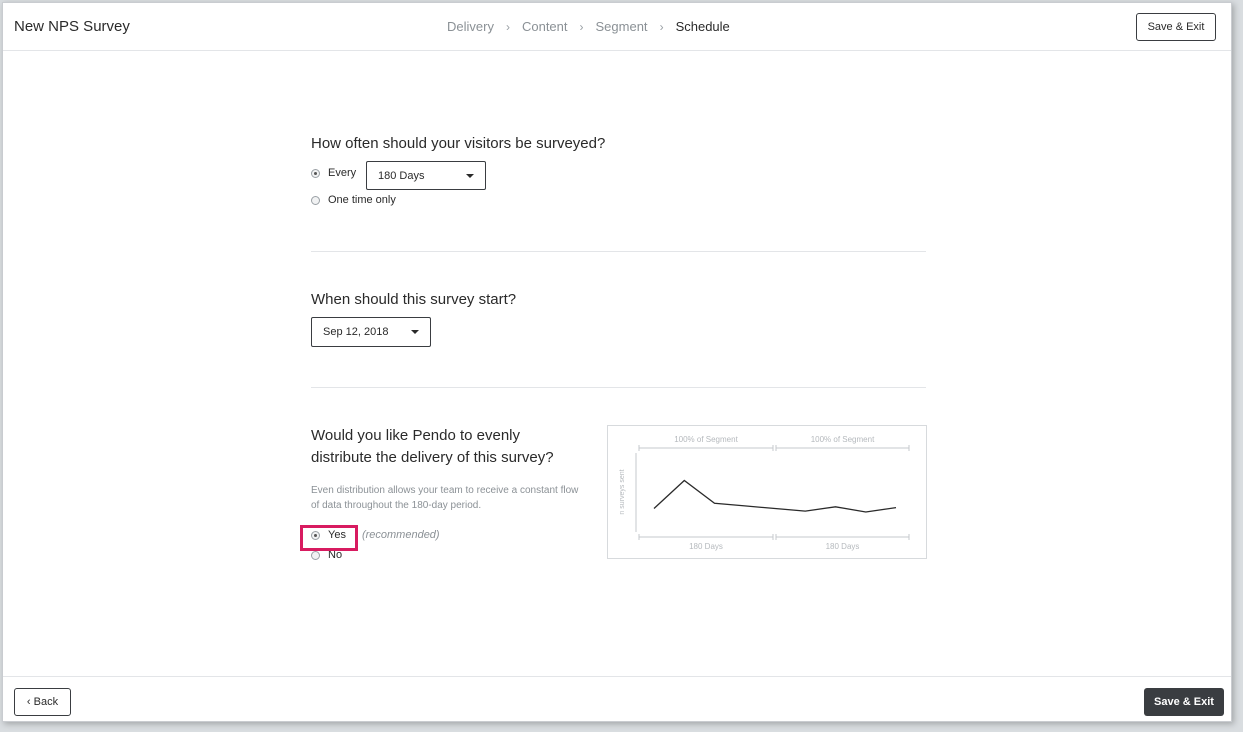 The height and width of the screenshot is (732, 1243). I want to click on page-title: New NPS Survey, so click(72, 26).